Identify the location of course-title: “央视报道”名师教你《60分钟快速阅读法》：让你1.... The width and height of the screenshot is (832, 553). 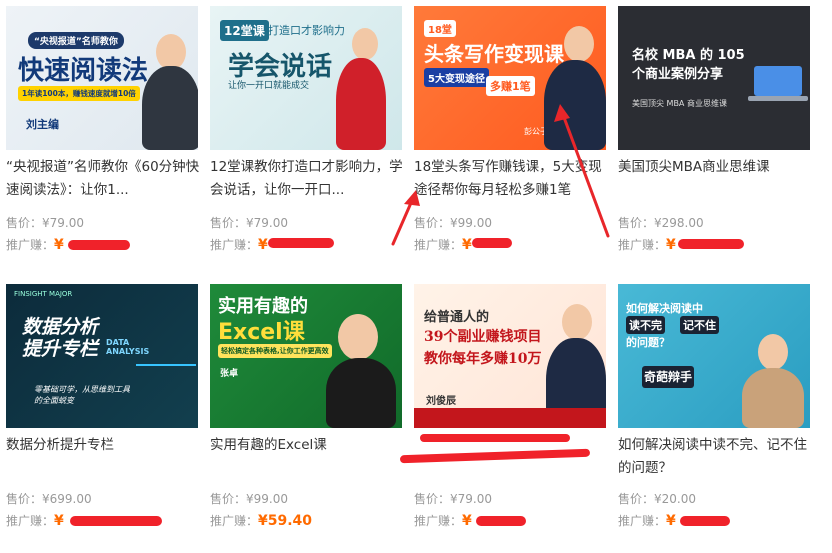
(104, 179).